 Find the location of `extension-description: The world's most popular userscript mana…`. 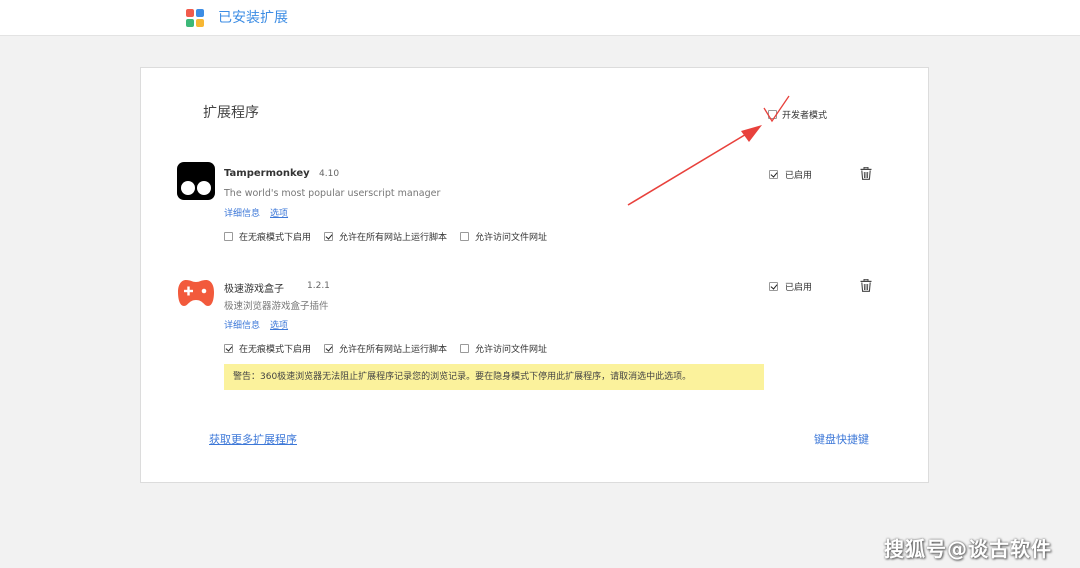

extension-description: The world's most popular userscript mana… is located at coordinates (332, 193).